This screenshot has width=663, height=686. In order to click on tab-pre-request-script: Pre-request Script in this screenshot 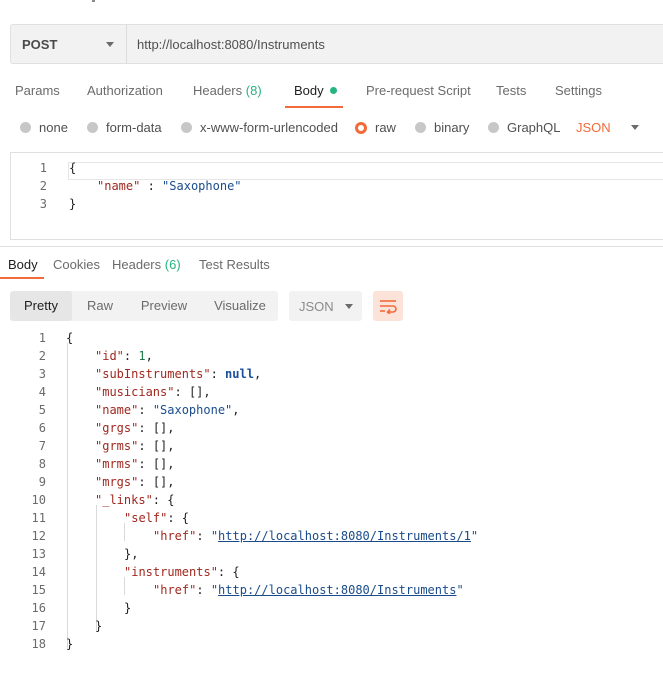, I will do `click(418, 90)`.